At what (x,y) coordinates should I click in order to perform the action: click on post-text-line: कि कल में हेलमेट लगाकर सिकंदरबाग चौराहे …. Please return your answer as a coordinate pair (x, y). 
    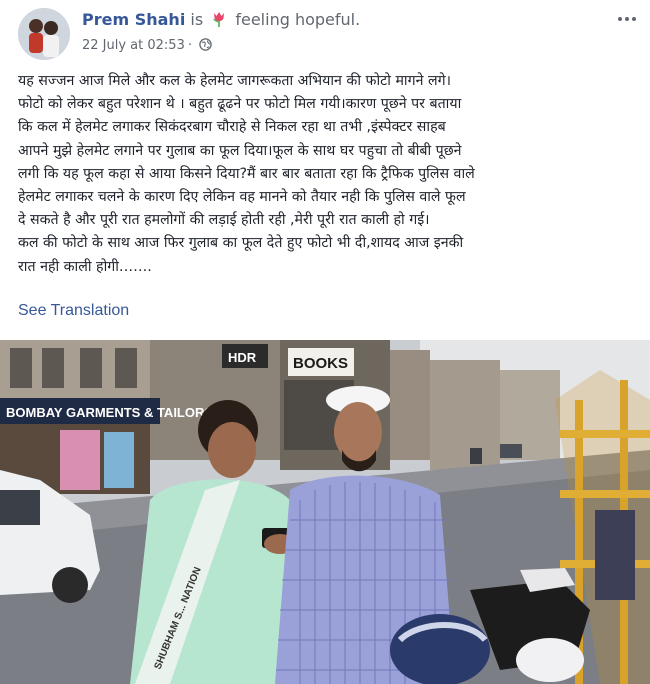
    Looking at the image, I should click on (232, 127).